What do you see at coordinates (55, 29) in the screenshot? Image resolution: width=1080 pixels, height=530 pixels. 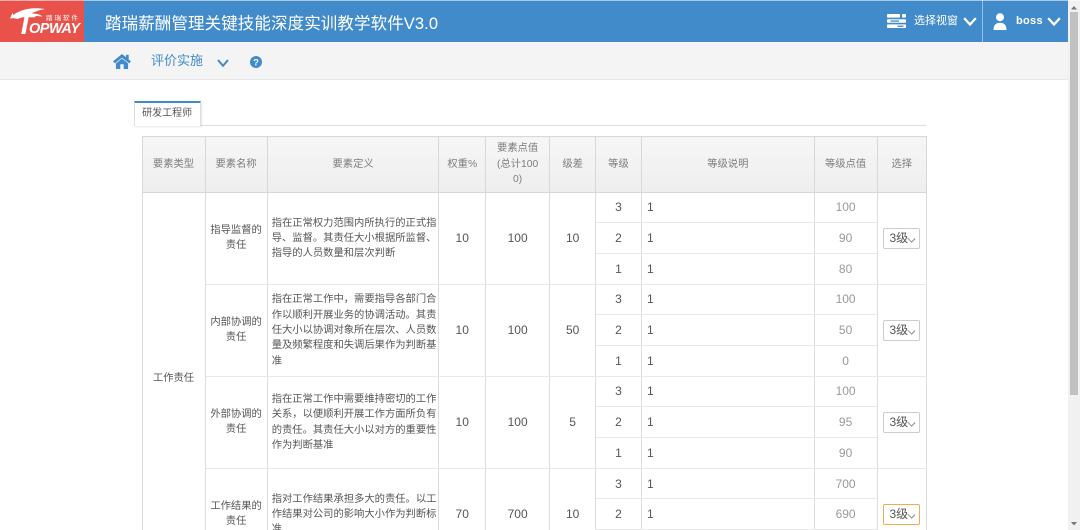 I see `svg-text: OPWAY` at bounding box center [55, 29].